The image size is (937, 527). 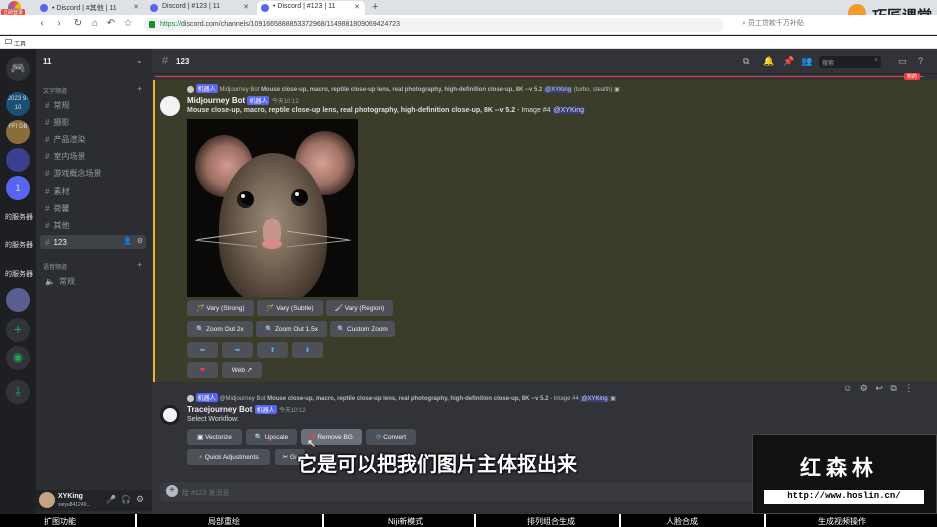 What do you see at coordinates (55, 266) in the screenshot?
I see `voice-category-label: 语音频道` at bounding box center [55, 266].